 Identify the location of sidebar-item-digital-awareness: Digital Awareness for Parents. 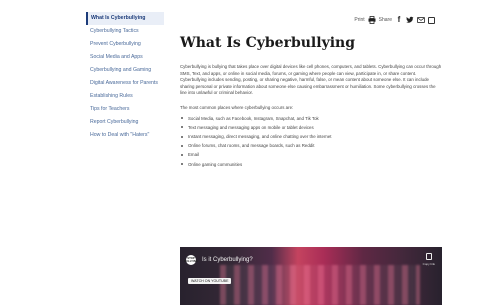
(125, 83).